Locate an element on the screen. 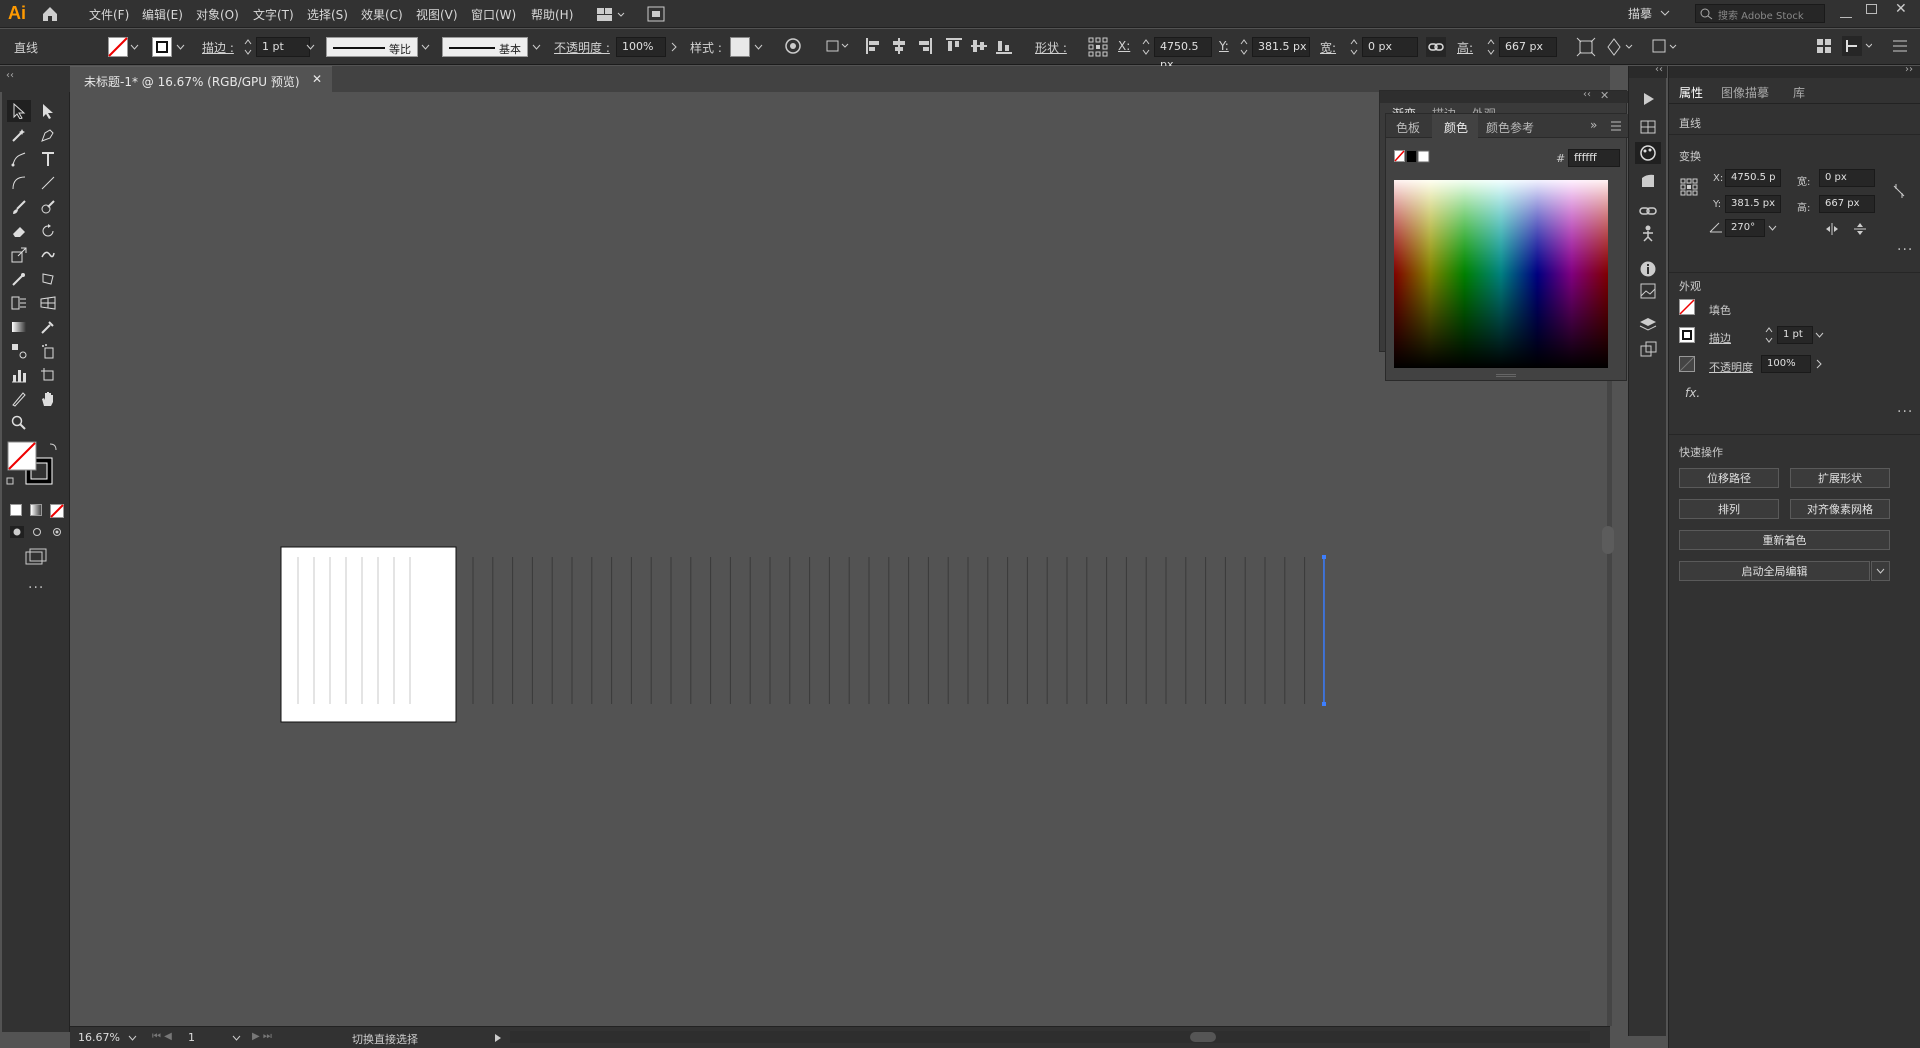  y-input: 381.5 px is located at coordinates (1281, 47).